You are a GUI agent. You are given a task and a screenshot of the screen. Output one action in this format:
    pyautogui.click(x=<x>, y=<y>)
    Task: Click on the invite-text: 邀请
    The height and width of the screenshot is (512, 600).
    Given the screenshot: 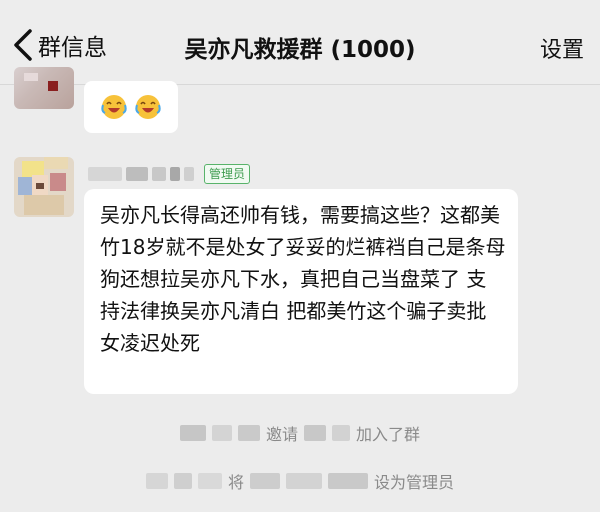 What is the action you would take?
    pyautogui.click(x=281, y=434)
    